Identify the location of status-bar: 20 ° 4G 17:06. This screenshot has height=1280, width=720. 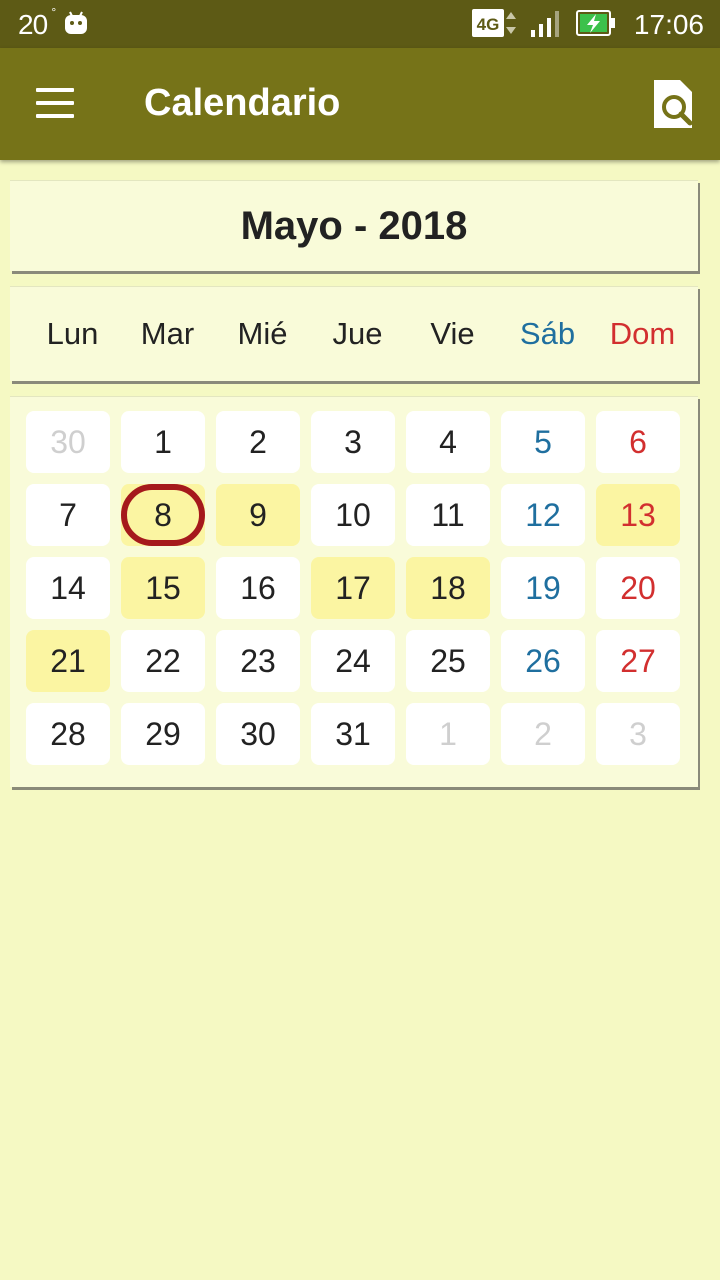
(360, 24).